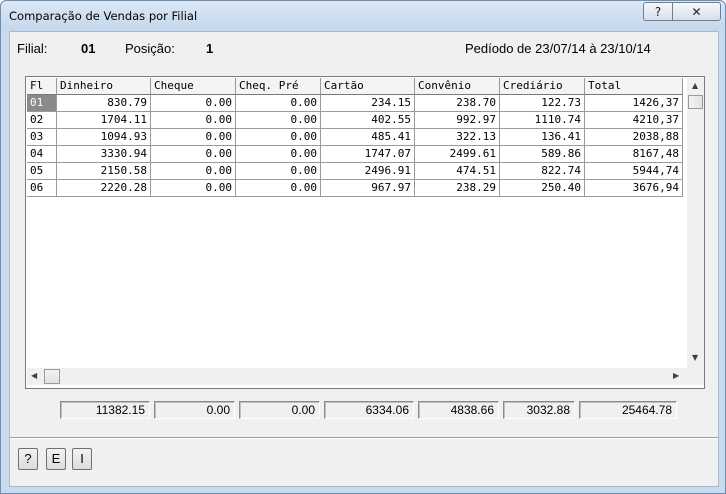 Image resolution: width=726 pixels, height=494 pixels. What do you see at coordinates (34, 375) in the screenshot?
I see `scroll-left-arrow-icon: ◀` at bounding box center [34, 375].